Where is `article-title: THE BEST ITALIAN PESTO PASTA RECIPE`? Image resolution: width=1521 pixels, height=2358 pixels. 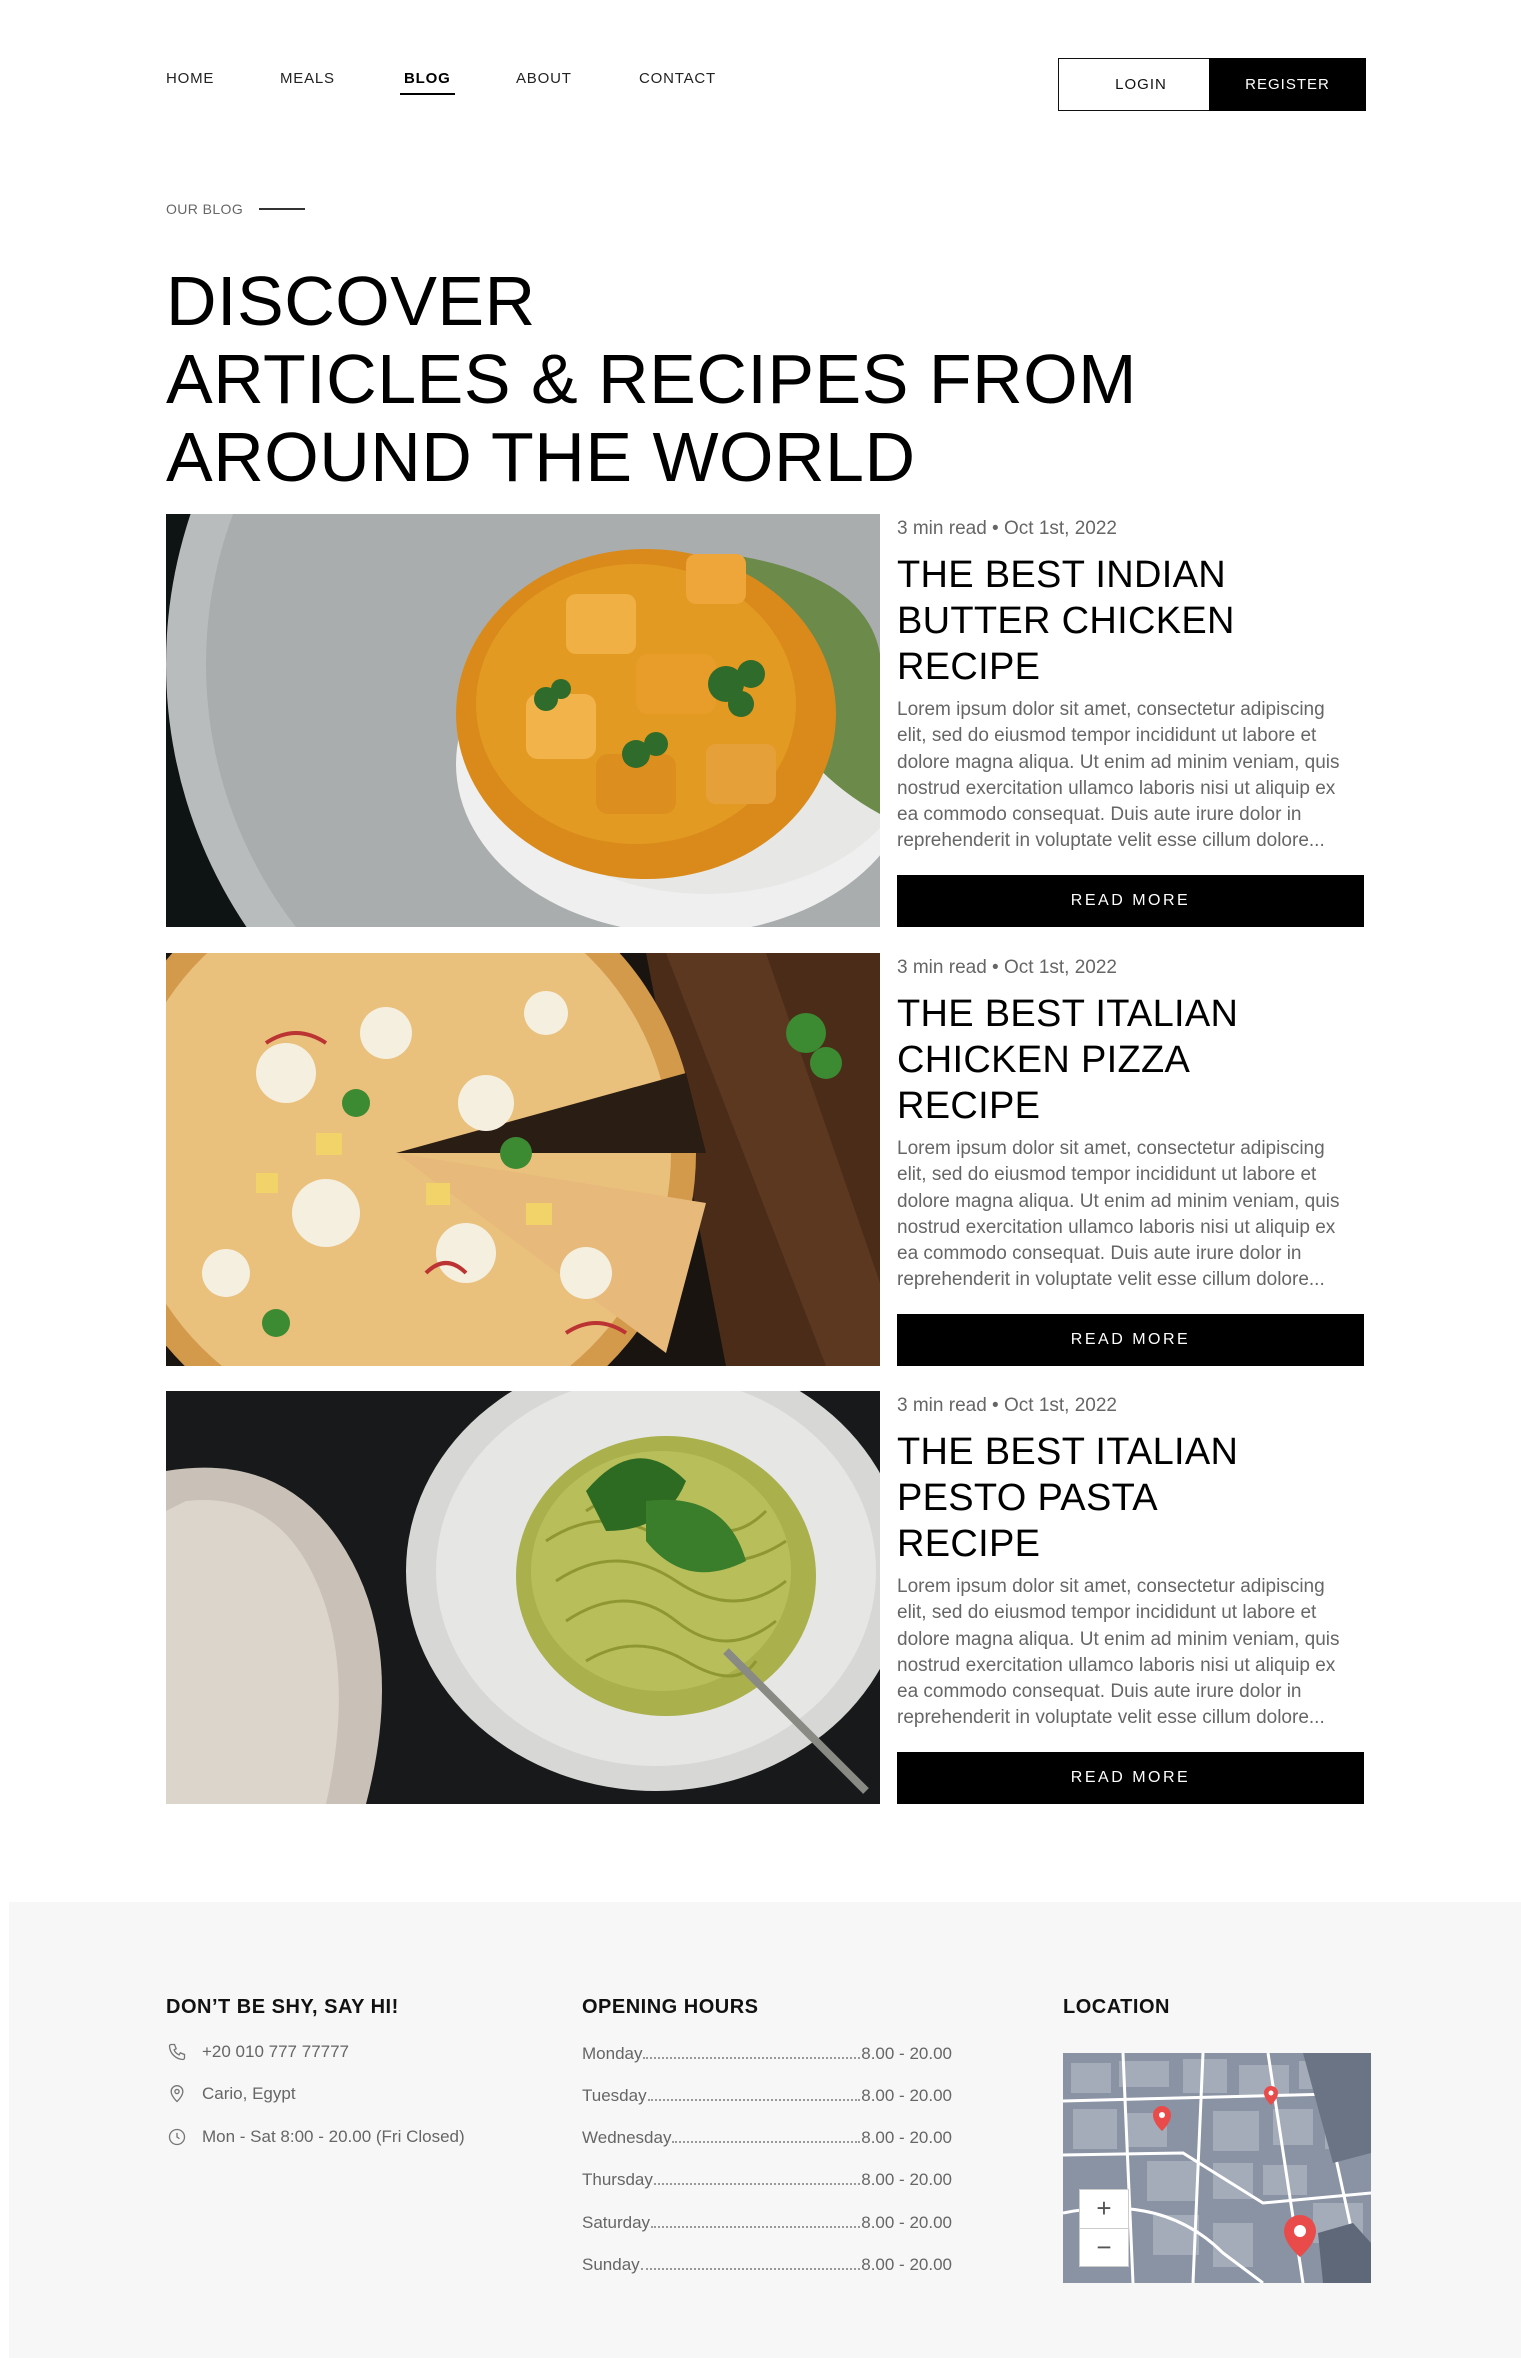 article-title: THE BEST ITALIAN PESTO PASTA RECIPE is located at coordinates (1117, 1498).